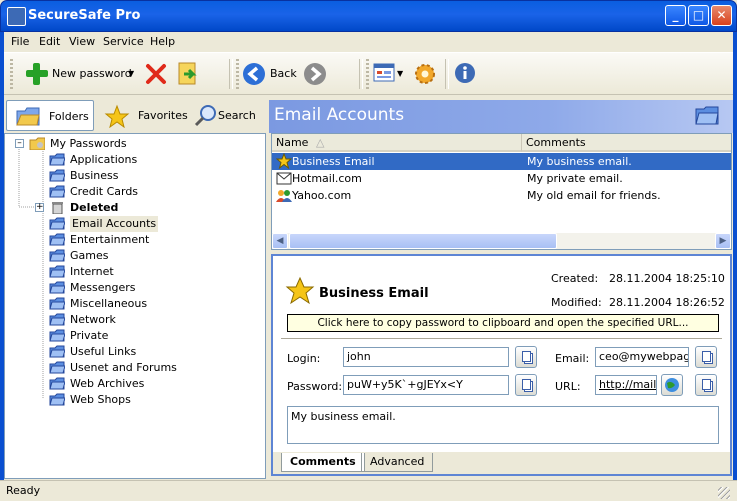 The height and width of the screenshot is (501, 737). What do you see at coordinates (205, 116) in the screenshot?
I see `search-icon` at bounding box center [205, 116].